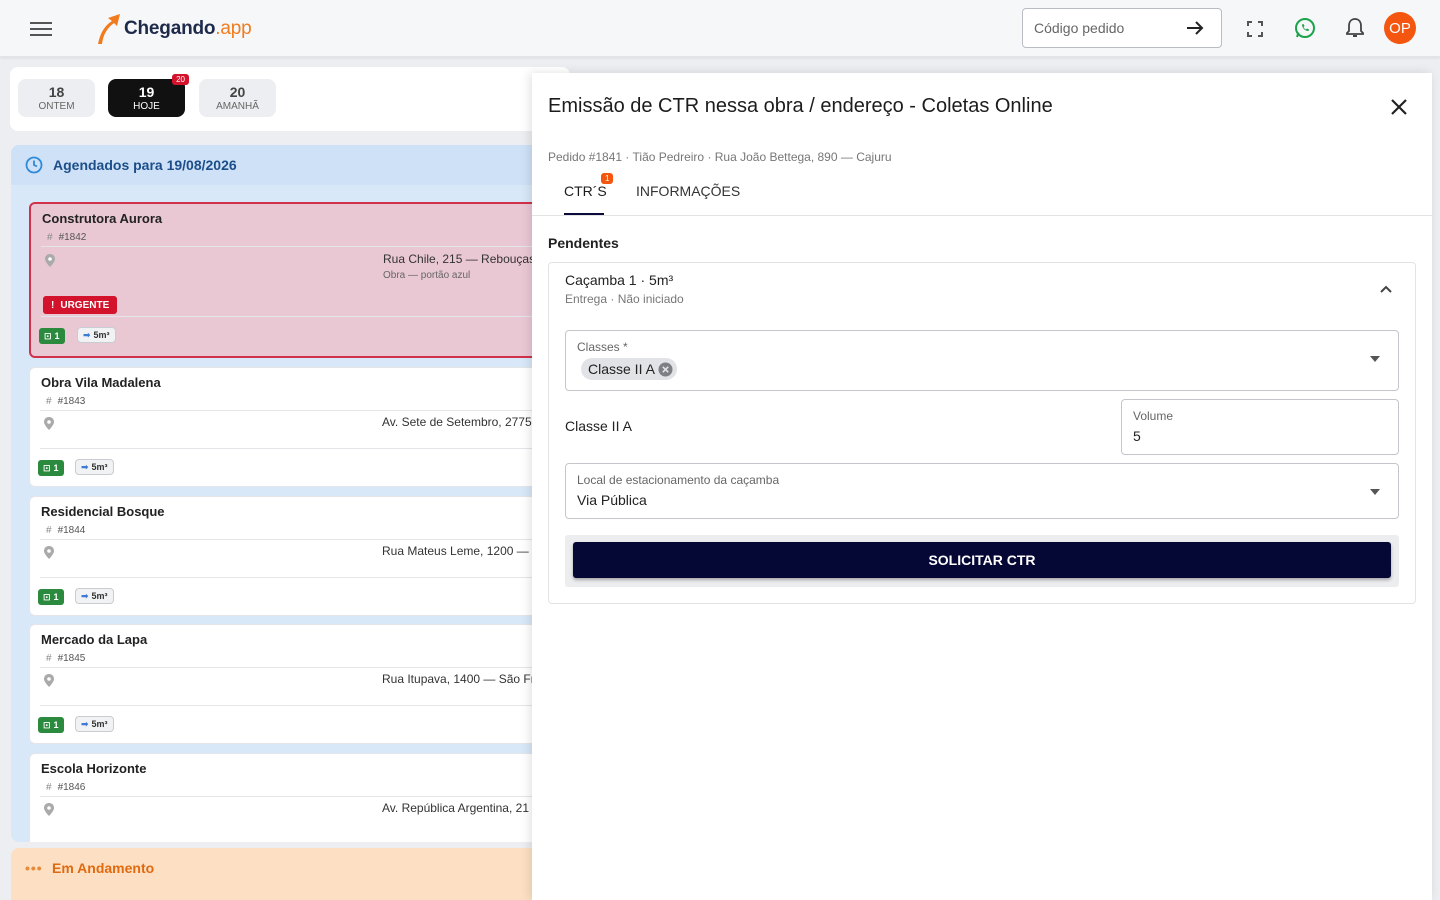 The height and width of the screenshot is (900, 1440). What do you see at coordinates (665, 369) in the screenshot?
I see `remove-chip-icon` at bounding box center [665, 369].